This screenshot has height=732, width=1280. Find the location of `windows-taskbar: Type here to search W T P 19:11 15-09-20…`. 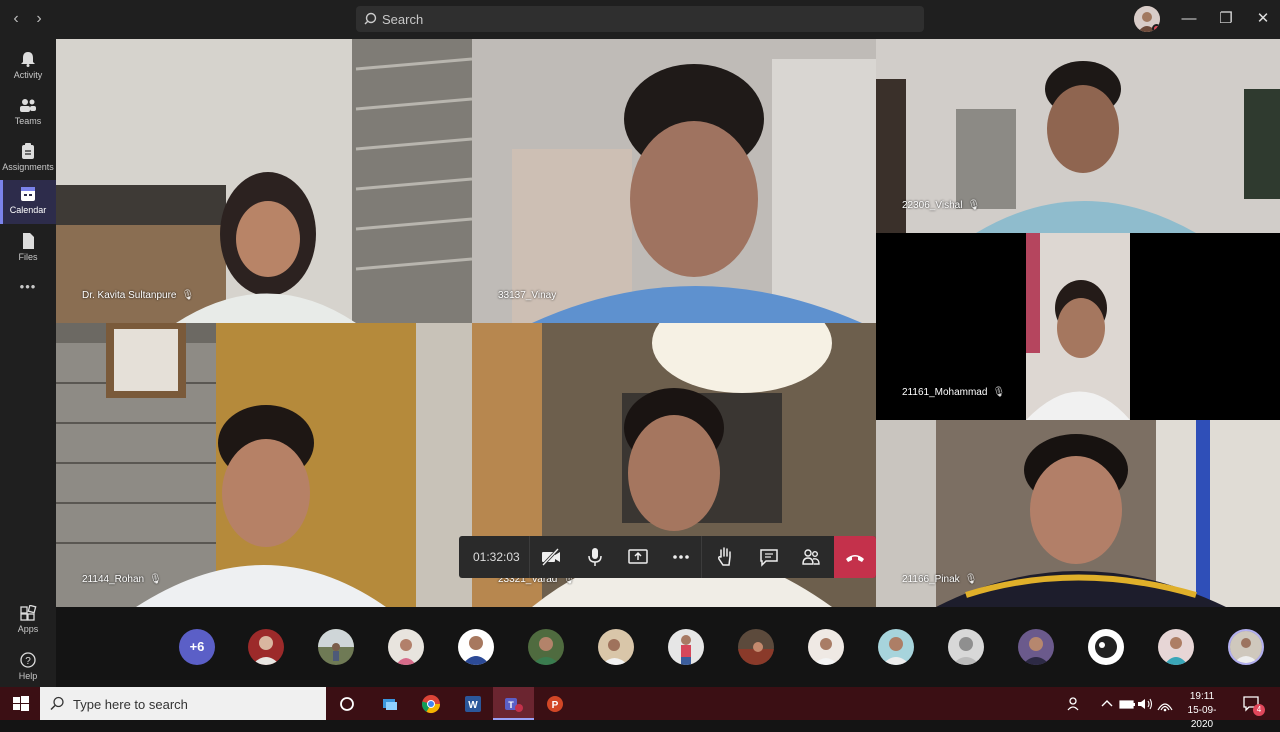

windows-taskbar: Type here to search W T P 19:11 15-09-20… is located at coordinates (640, 708).